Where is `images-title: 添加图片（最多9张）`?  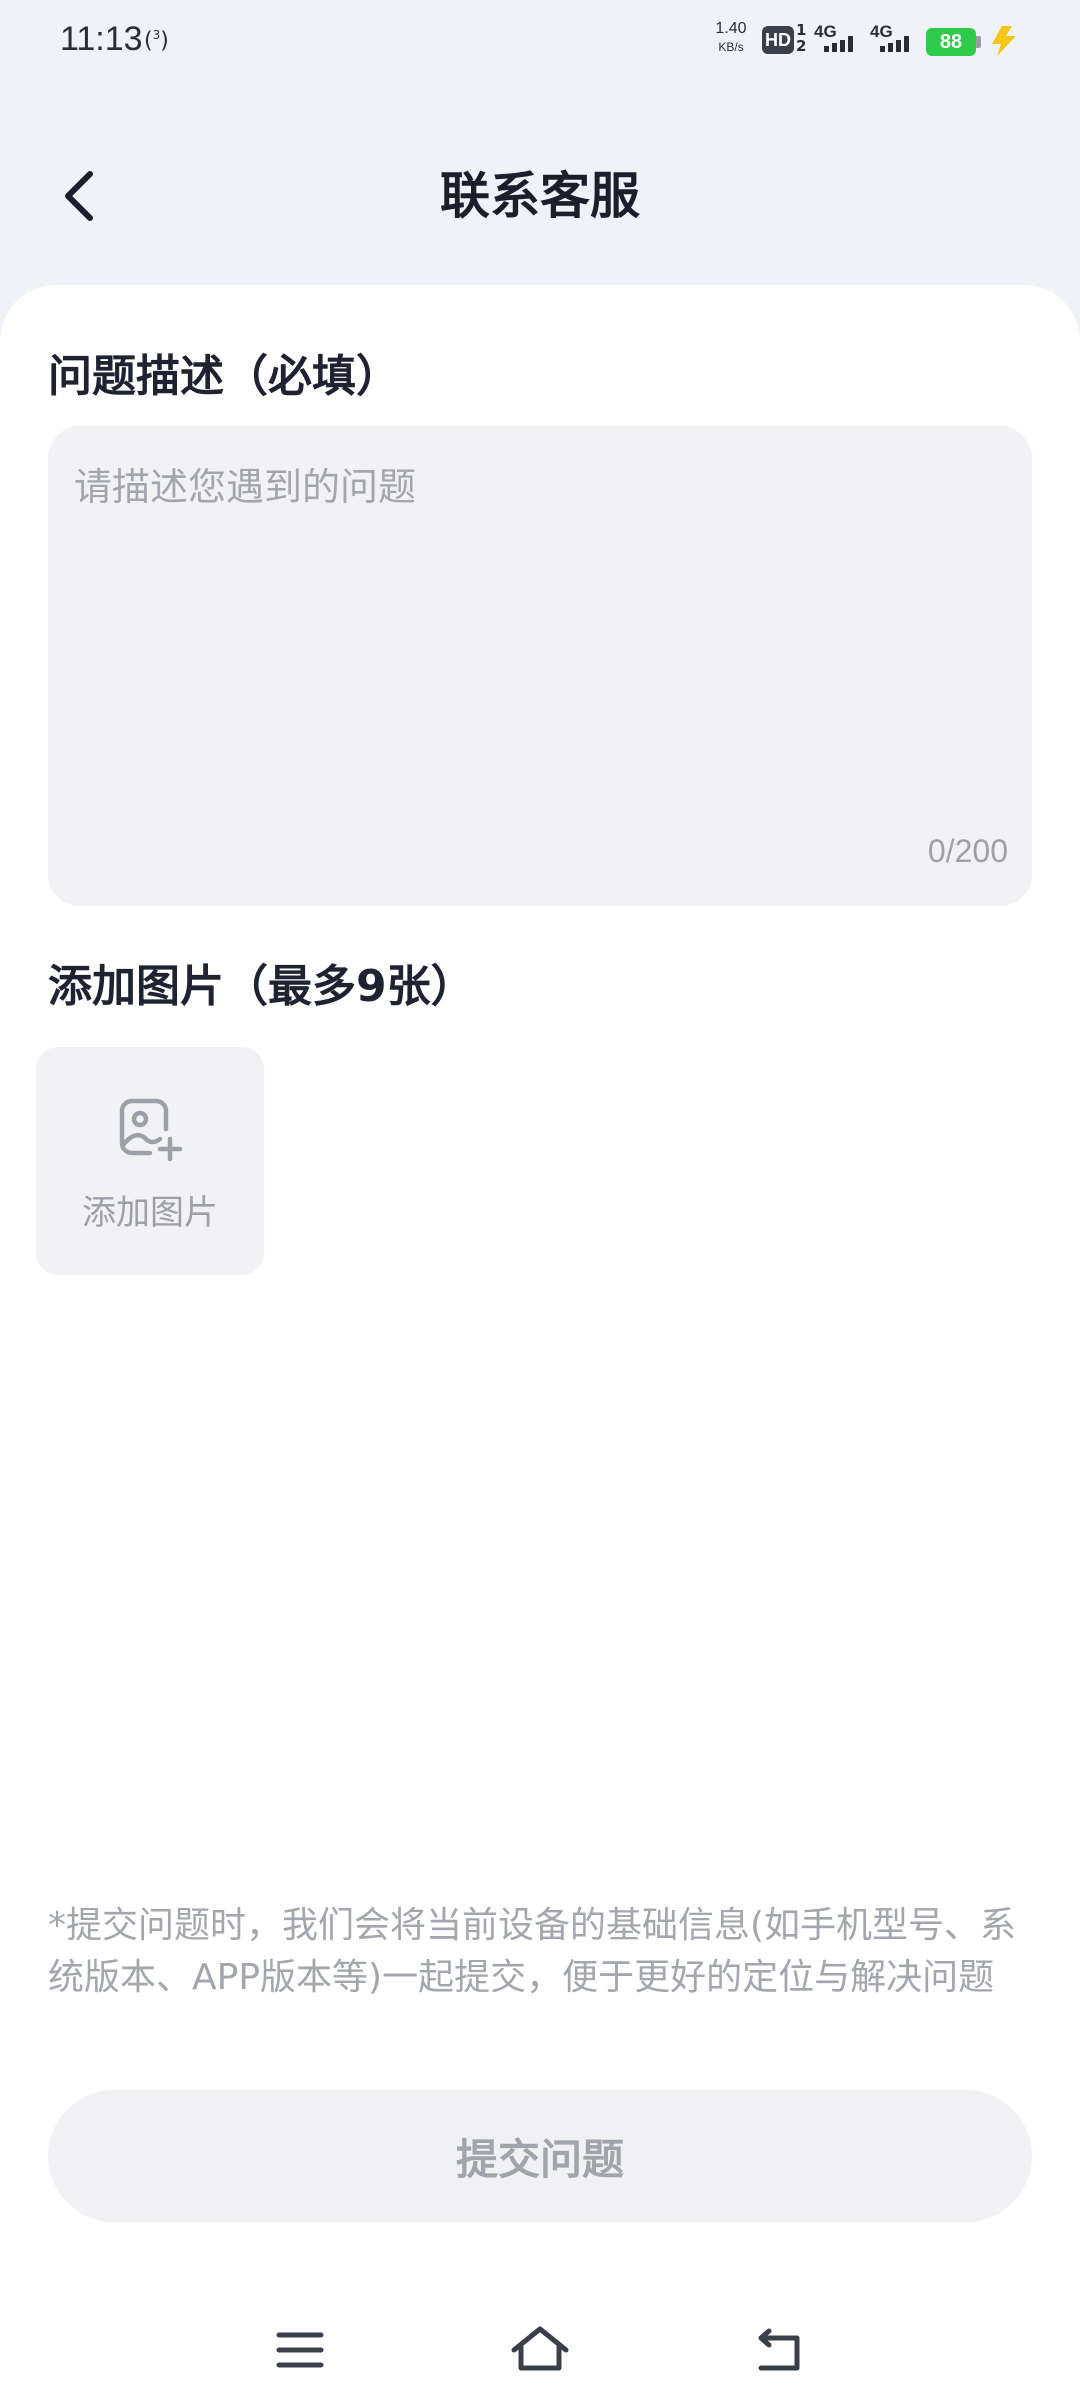 images-title: 添加图片（最多9张） is located at coordinates (261, 986).